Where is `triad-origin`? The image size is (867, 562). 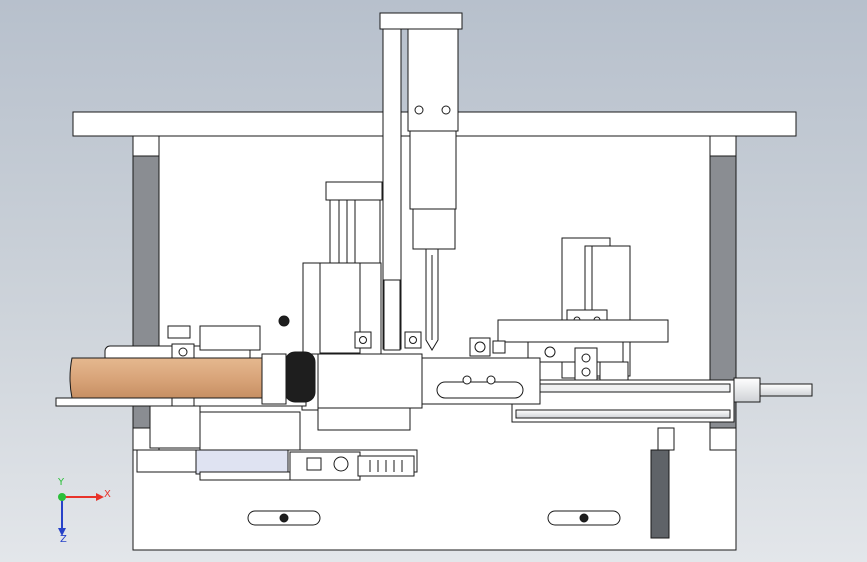
triad-origin is located at coordinates (62, 497).